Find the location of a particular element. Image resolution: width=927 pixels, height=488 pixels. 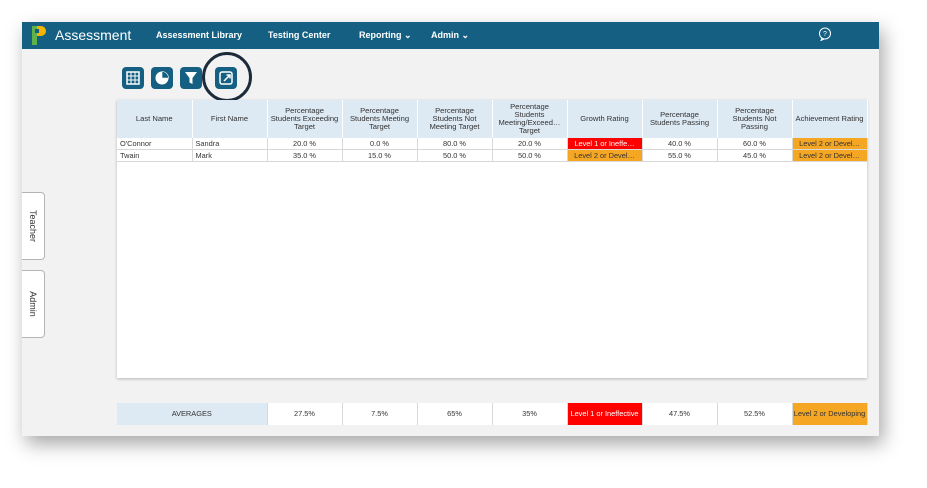

column-header: Last Name is located at coordinates (155, 119).